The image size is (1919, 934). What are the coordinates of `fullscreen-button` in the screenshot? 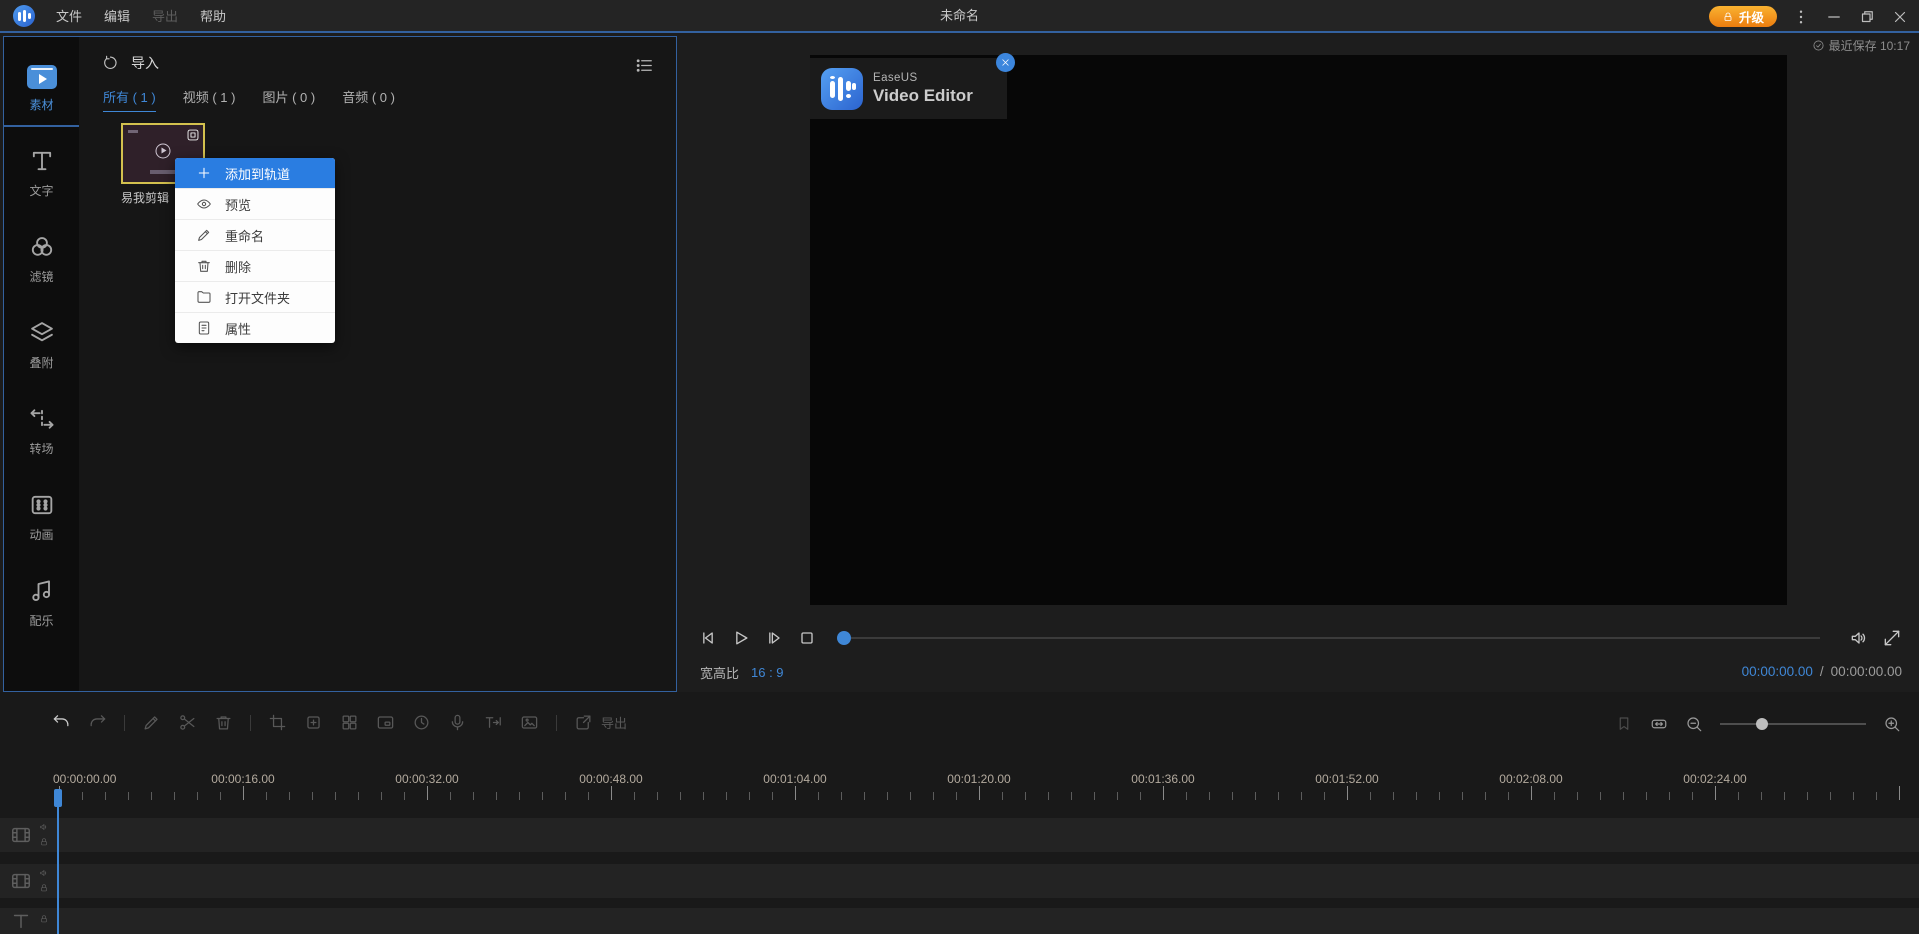 It's located at (1892, 638).